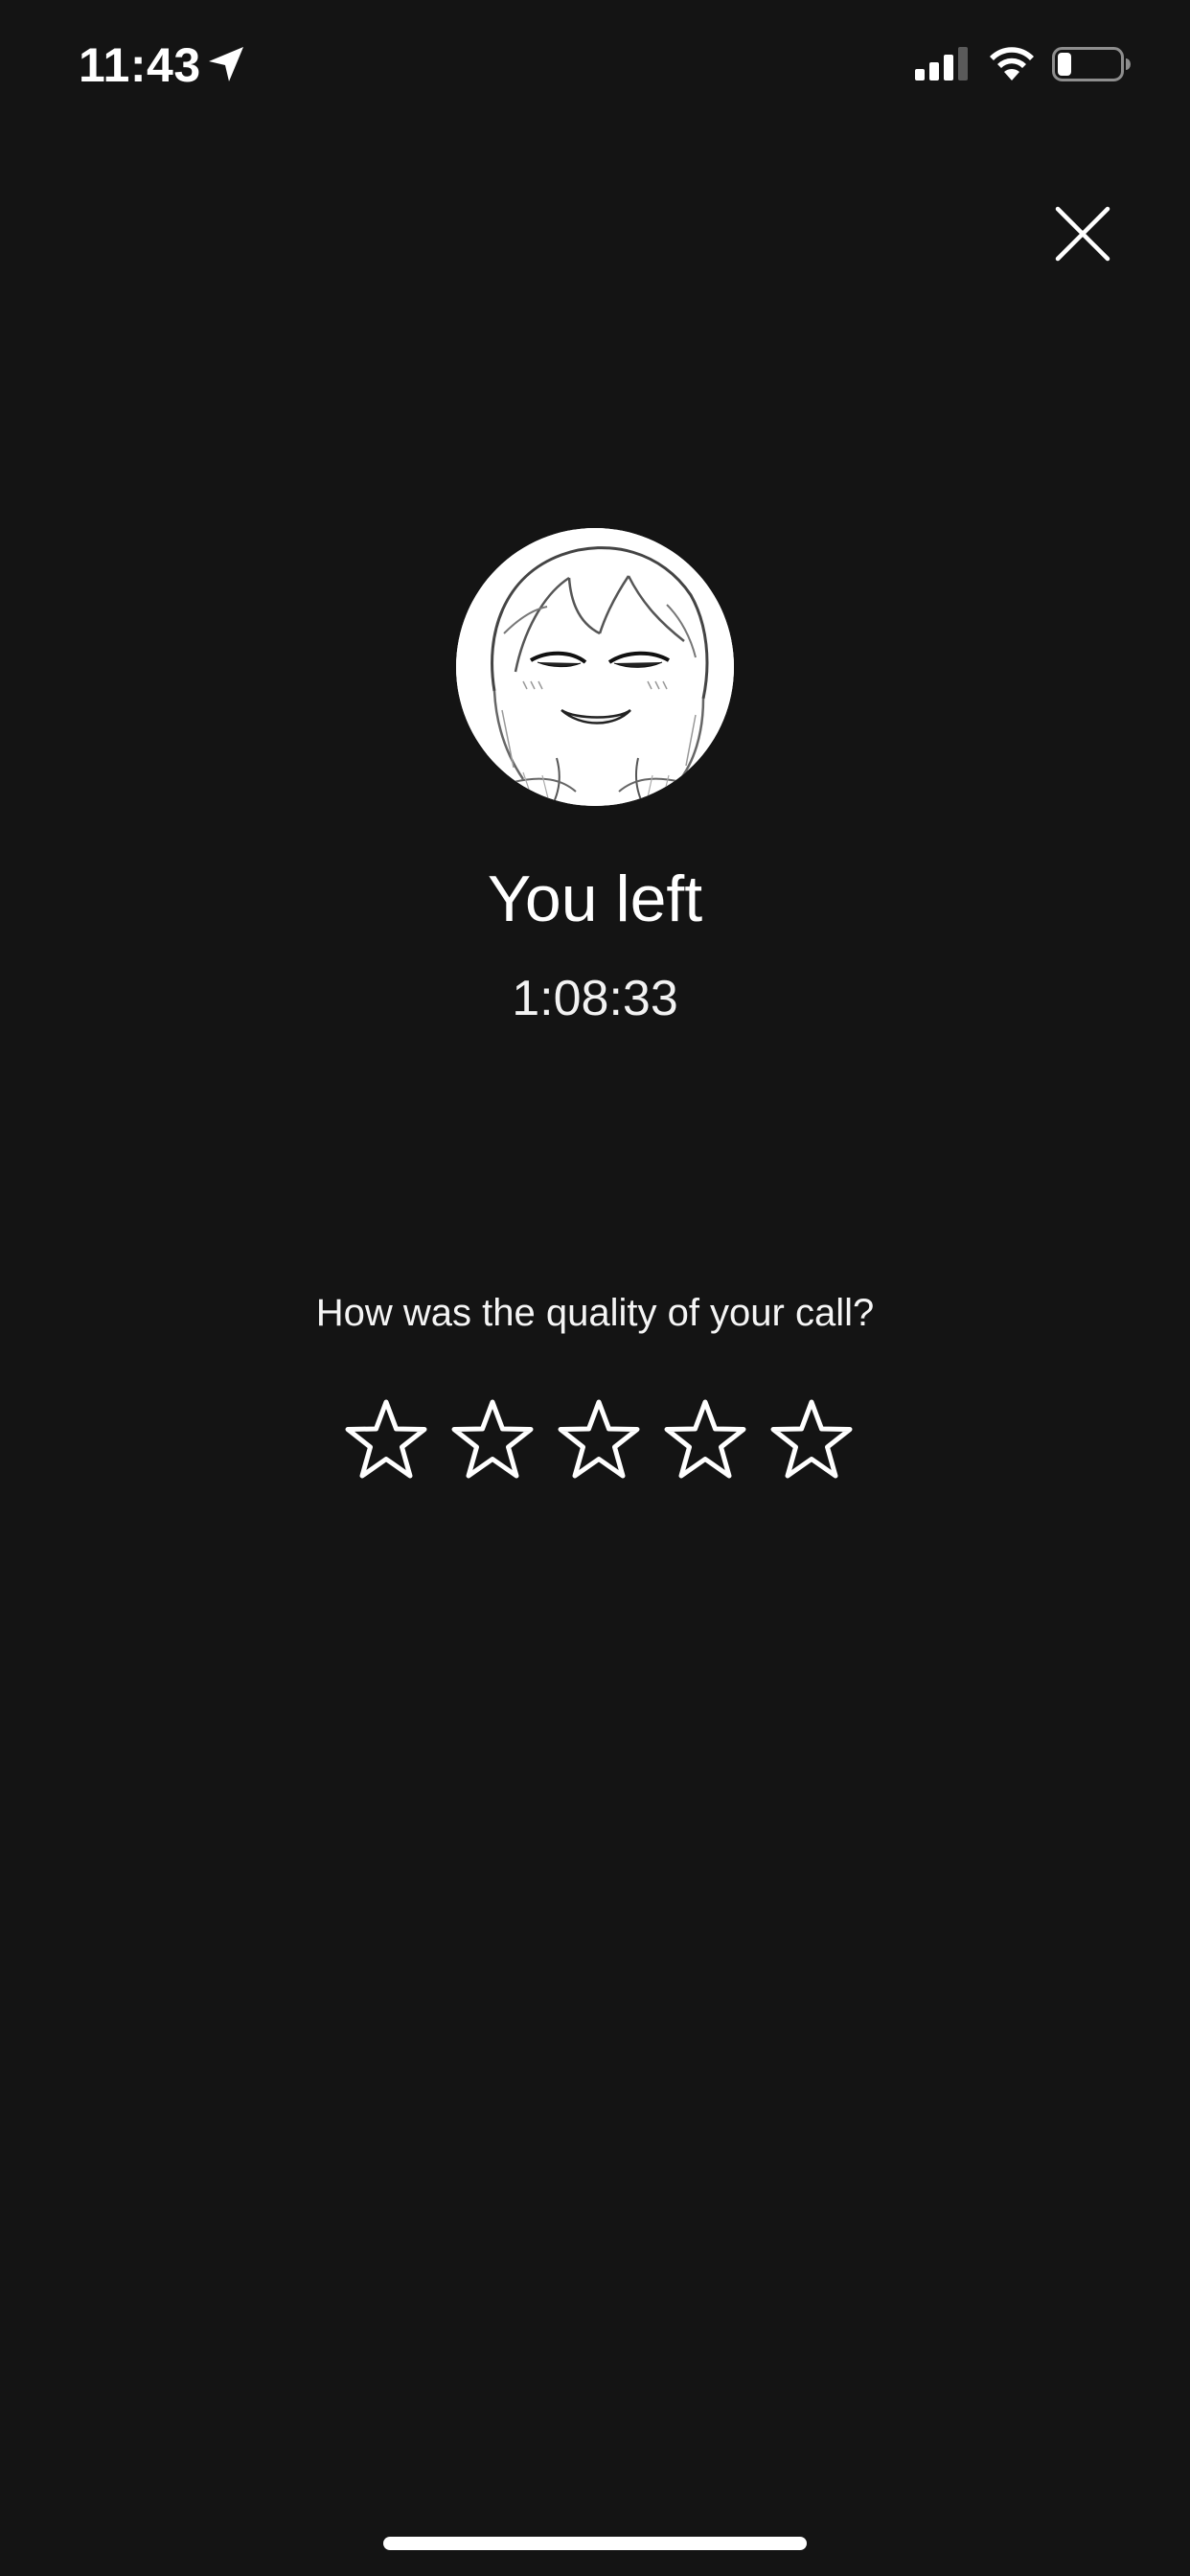  I want to click on call-status-title: You left, so click(595, 899).